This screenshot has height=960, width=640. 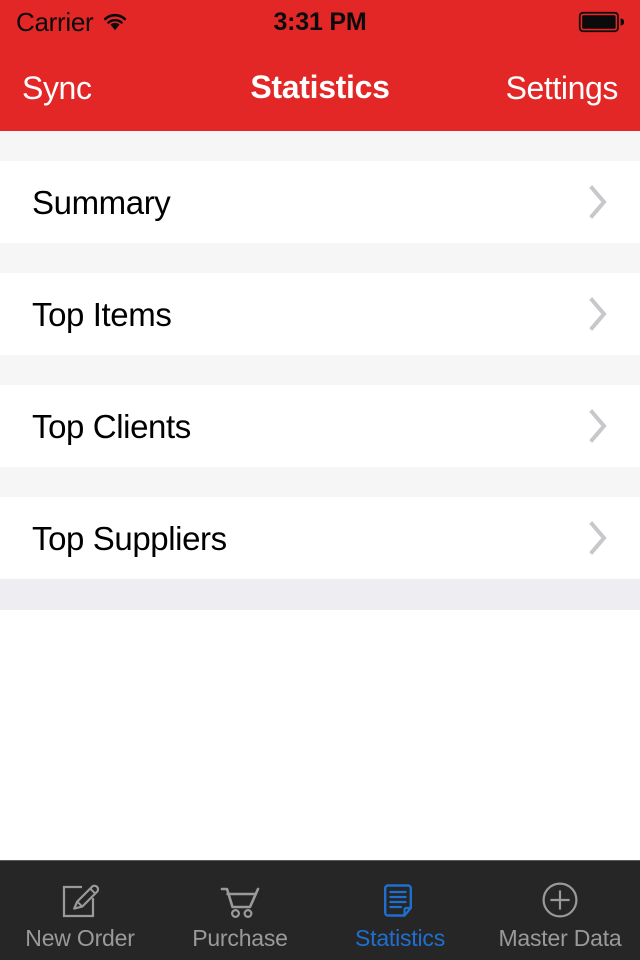 What do you see at coordinates (560, 938) in the screenshot?
I see `tab-label: Master Data` at bounding box center [560, 938].